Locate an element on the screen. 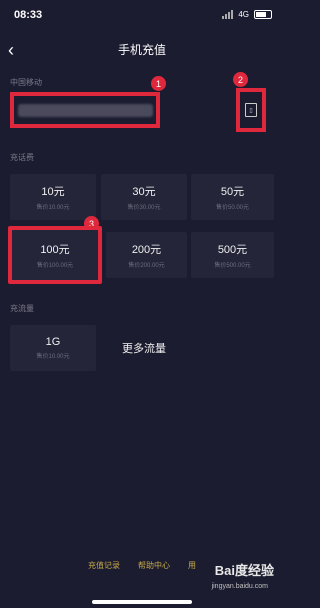 Image resolution: width=320 pixels, height=608 pixels. baidu-watermark-url: jingyan.baidu.com is located at coordinates (239, 586).